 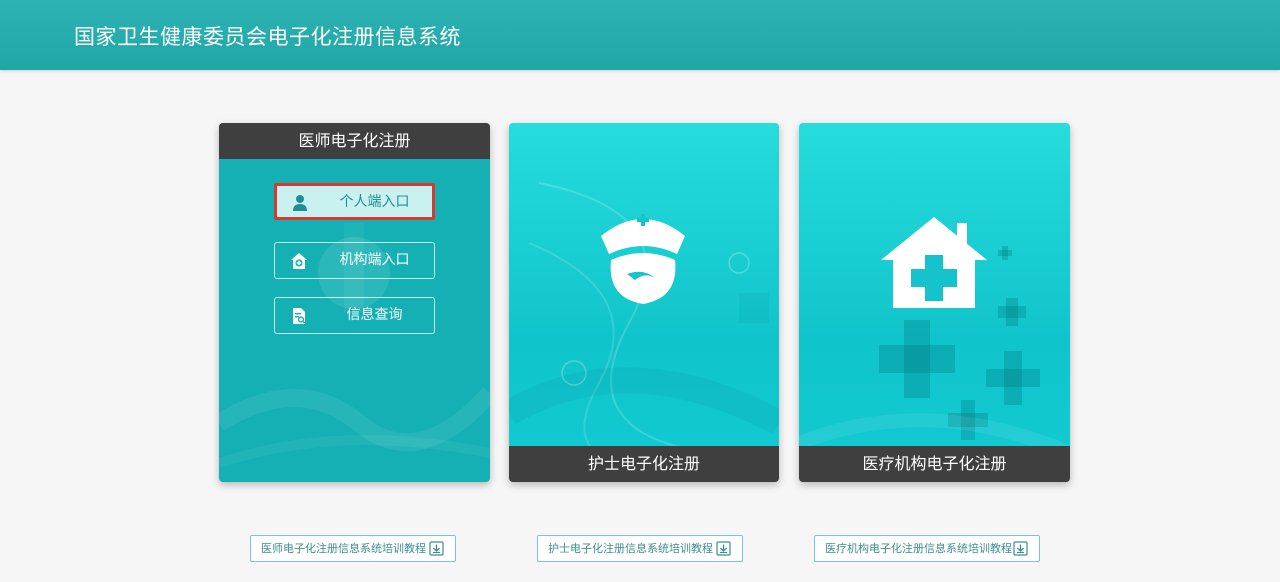 What do you see at coordinates (354, 141) in the screenshot?
I see `doctor-card-title: 医师电子化注册` at bounding box center [354, 141].